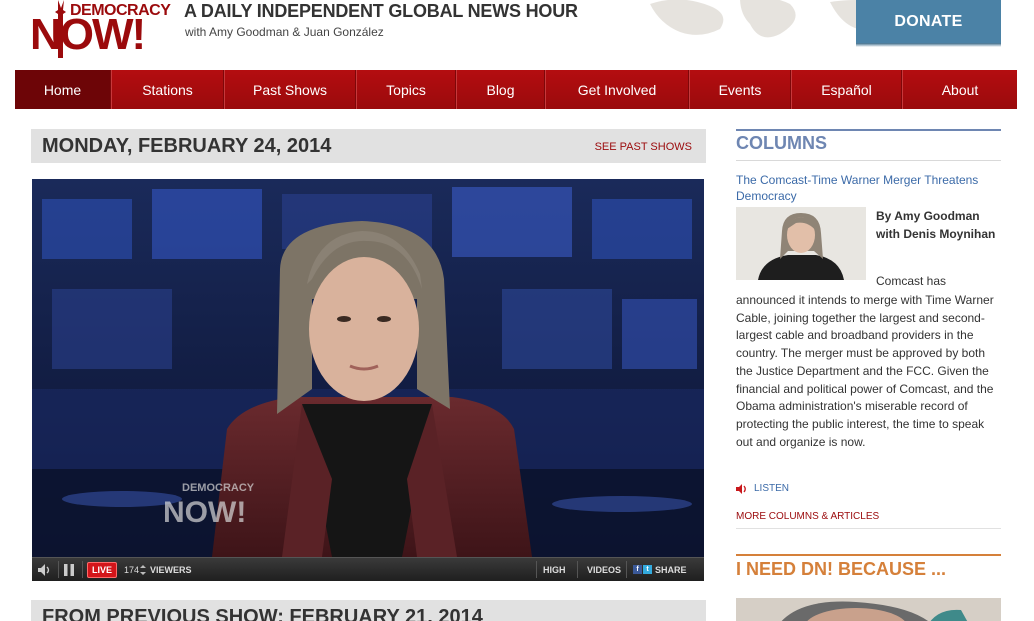 The height and width of the screenshot is (621, 1034). What do you see at coordinates (928, 45) in the screenshot?
I see `donate-button-shadow` at bounding box center [928, 45].